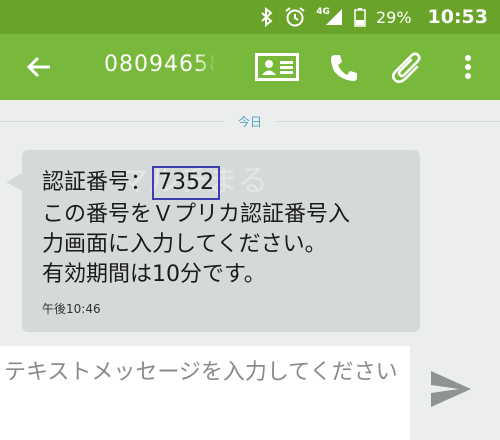 This screenshot has width=500, height=440. I want to click on send-icon, so click(451, 389).